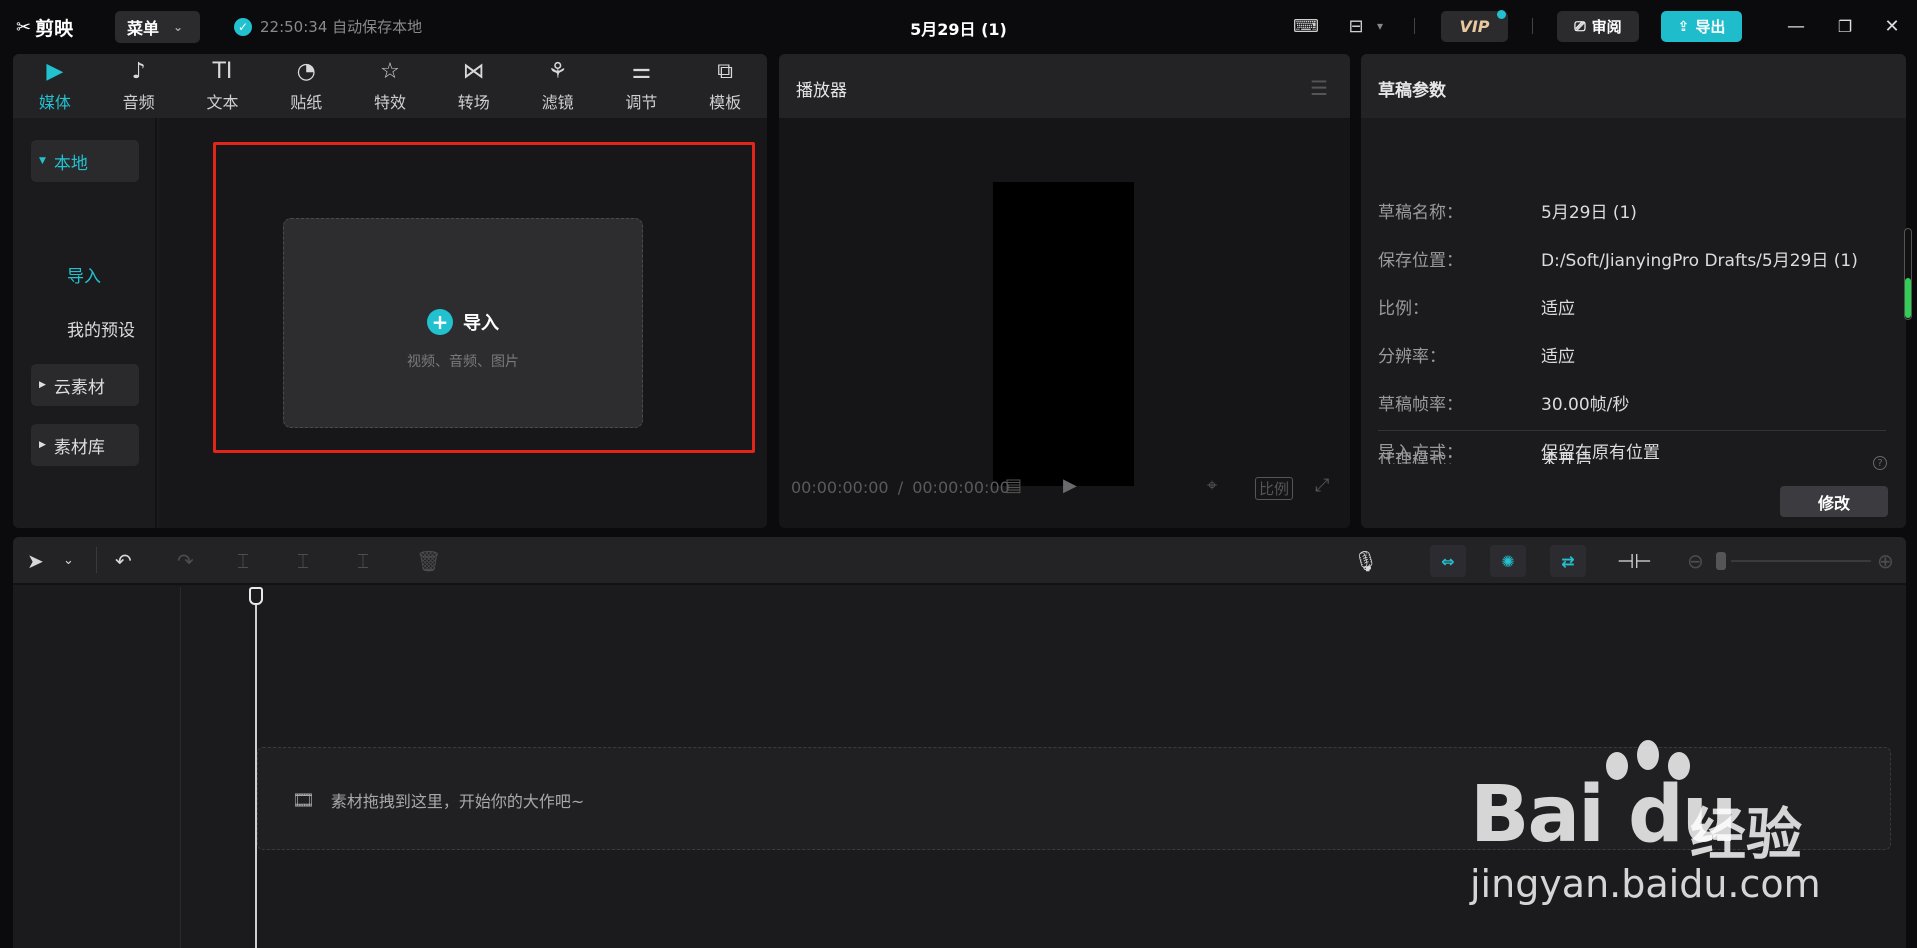 The height and width of the screenshot is (948, 1917). Describe the element at coordinates (243, 561) in the screenshot. I see `split-icon: ⌶` at that location.